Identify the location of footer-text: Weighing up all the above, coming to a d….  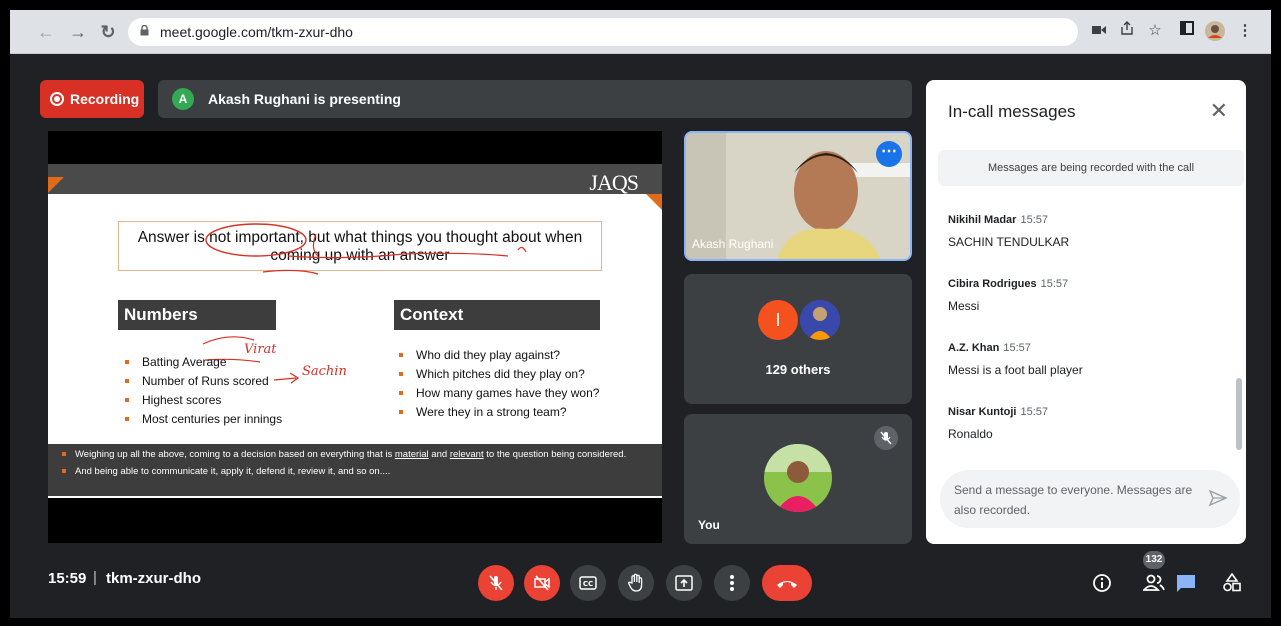
(235, 454).